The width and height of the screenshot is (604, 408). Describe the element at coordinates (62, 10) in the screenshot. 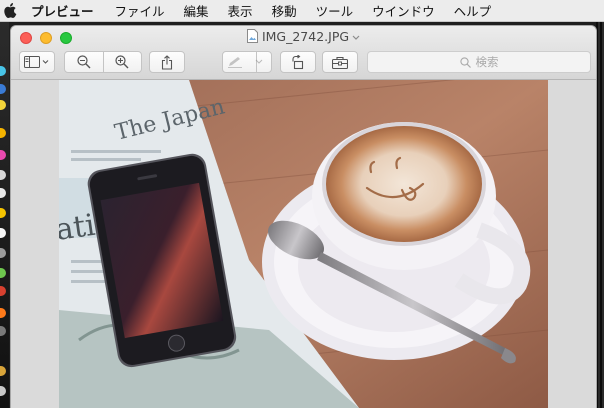

I see `menu-app-name: プレビュー` at that location.